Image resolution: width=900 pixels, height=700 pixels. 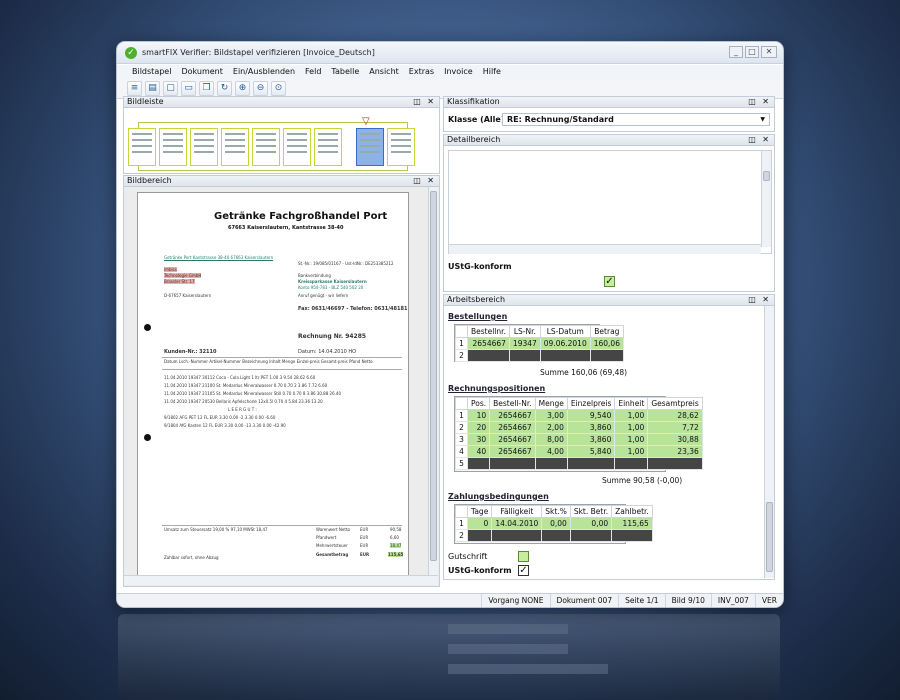 What do you see at coordinates (478, 415) in the screenshot?
I see `table-cell: 10` at bounding box center [478, 415].